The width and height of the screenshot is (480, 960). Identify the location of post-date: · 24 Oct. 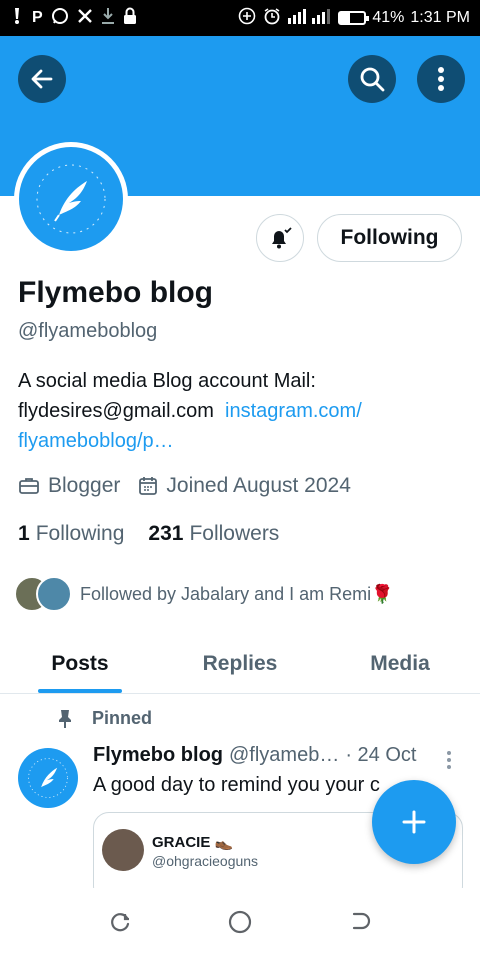
(381, 755).